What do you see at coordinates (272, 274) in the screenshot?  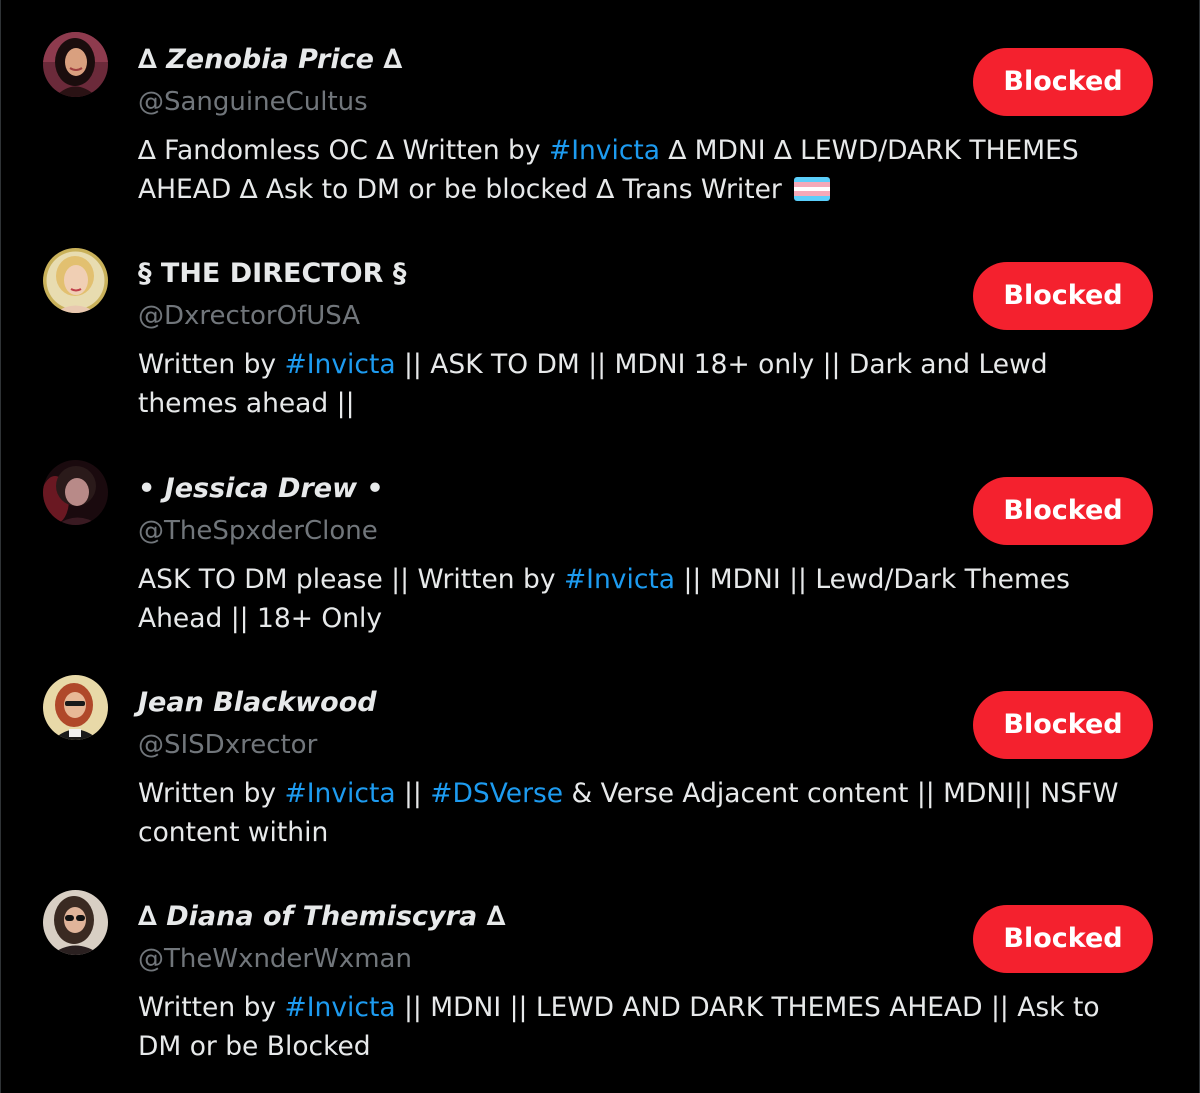 I see `display-name: § THE DIRECTOR §` at bounding box center [272, 274].